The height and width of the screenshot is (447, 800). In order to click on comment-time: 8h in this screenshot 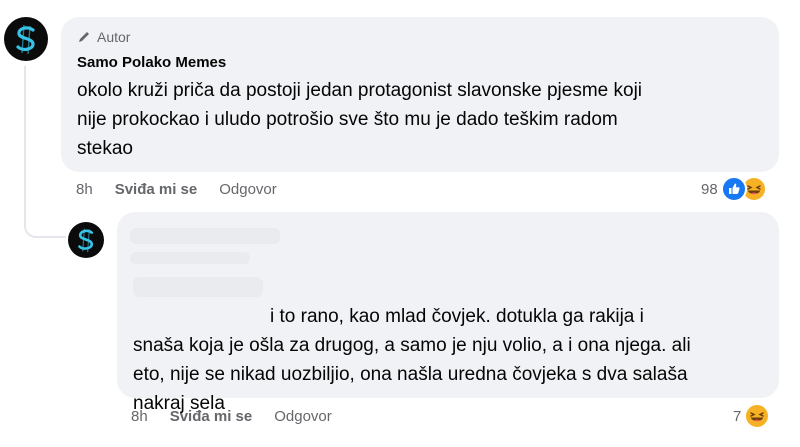, I will do `click(84, 189)`.